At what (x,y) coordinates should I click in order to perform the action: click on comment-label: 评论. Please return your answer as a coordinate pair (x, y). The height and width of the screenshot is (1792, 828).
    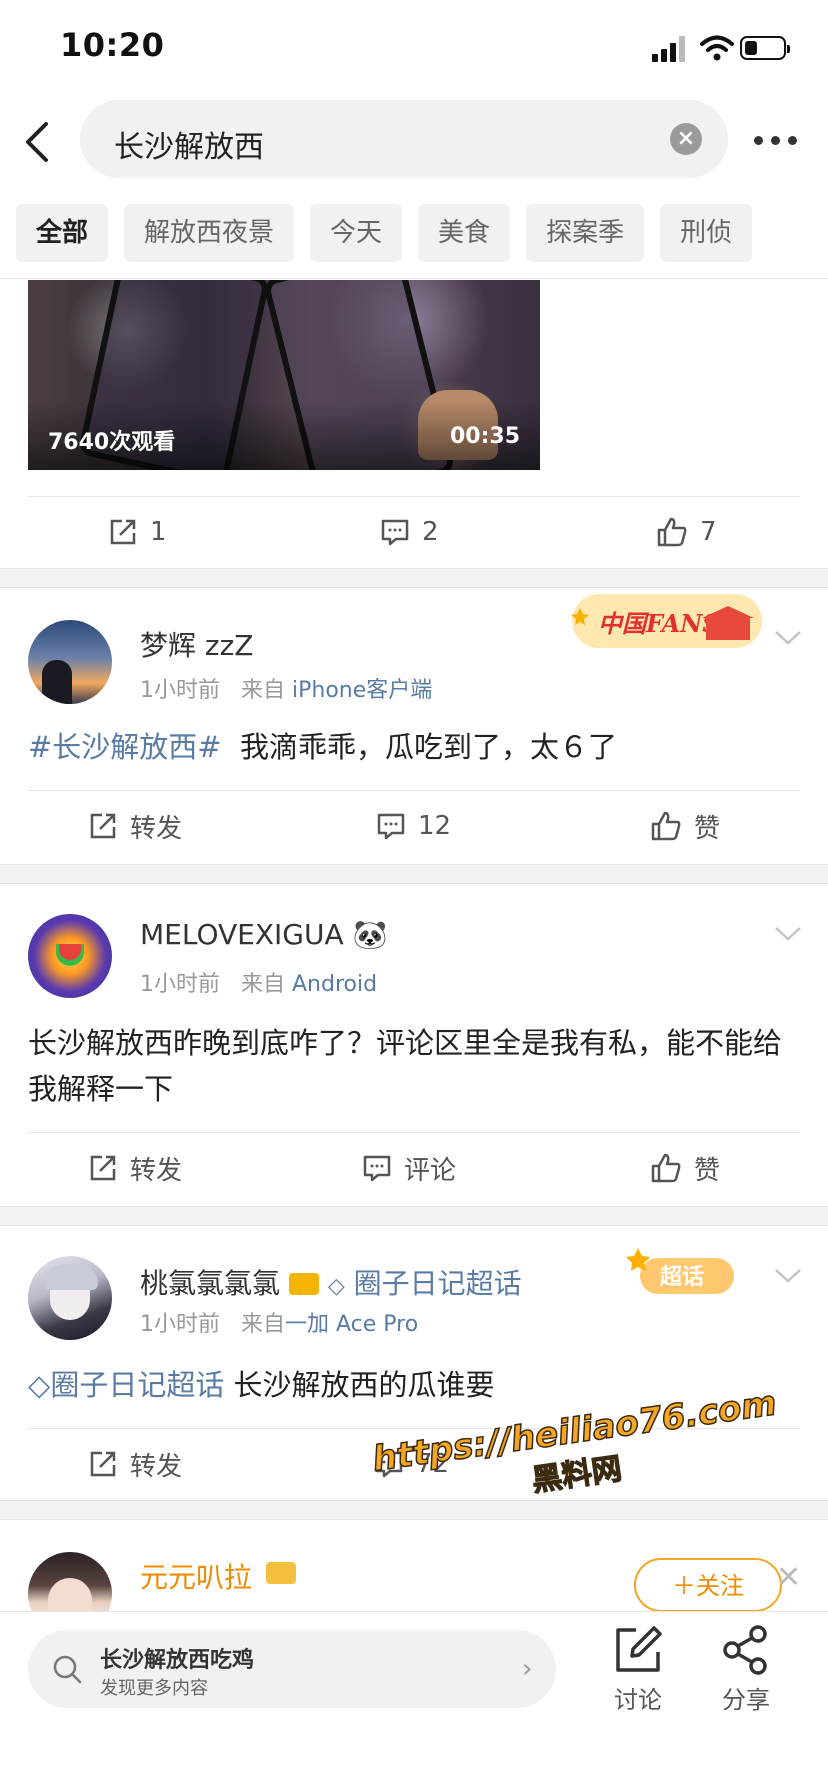
    Looking at the image, I should click on (430, 1170).